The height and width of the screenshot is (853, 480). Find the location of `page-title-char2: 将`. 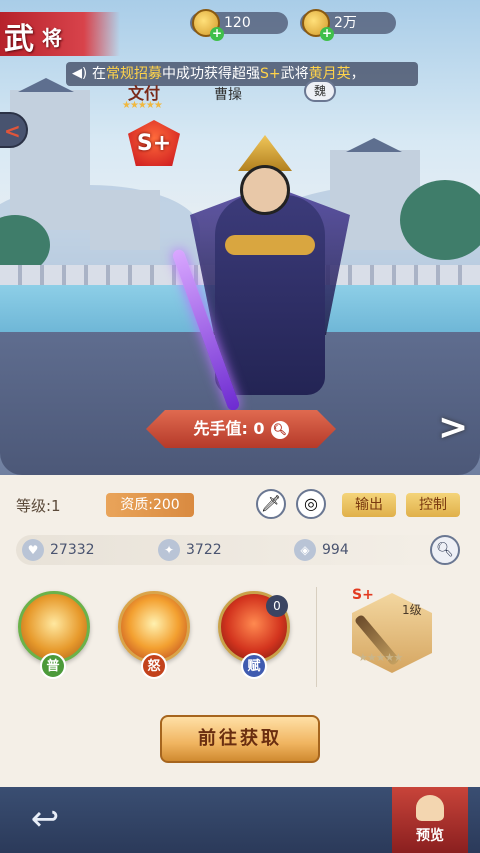

page-title-char2: 将 is located at coordinates (52, 38).